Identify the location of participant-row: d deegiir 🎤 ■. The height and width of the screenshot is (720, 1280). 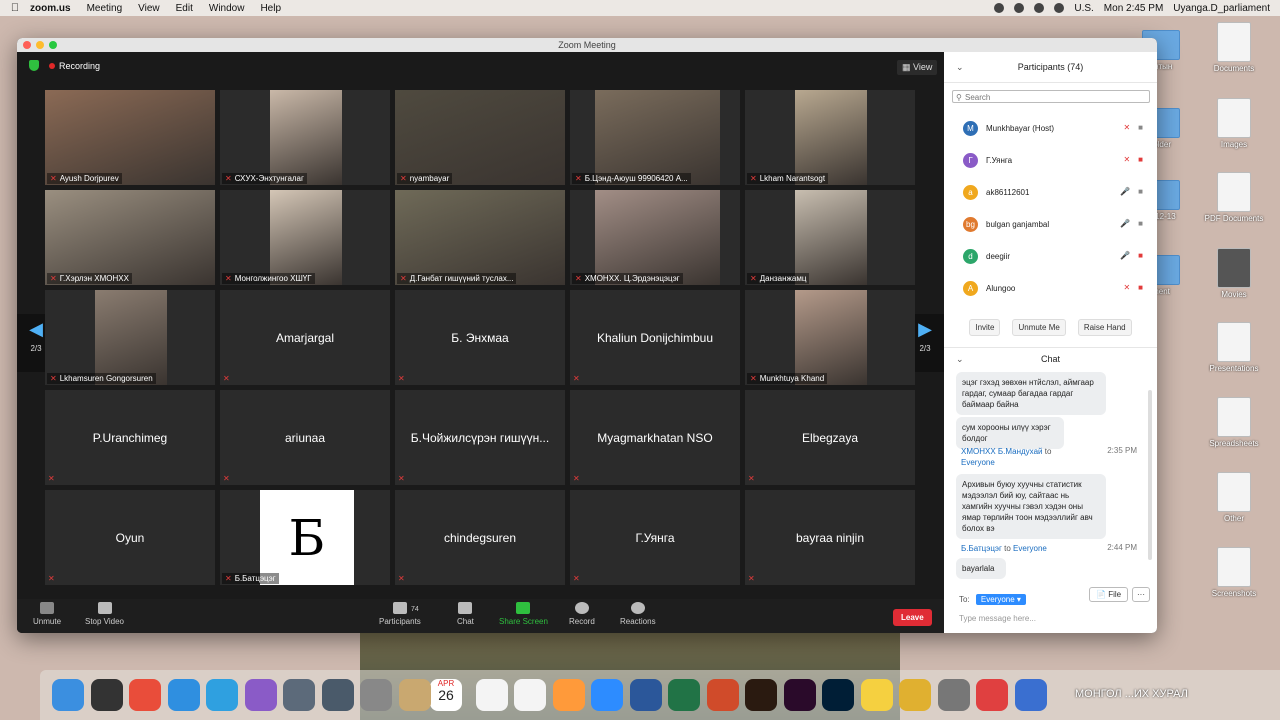
(1050, 256).